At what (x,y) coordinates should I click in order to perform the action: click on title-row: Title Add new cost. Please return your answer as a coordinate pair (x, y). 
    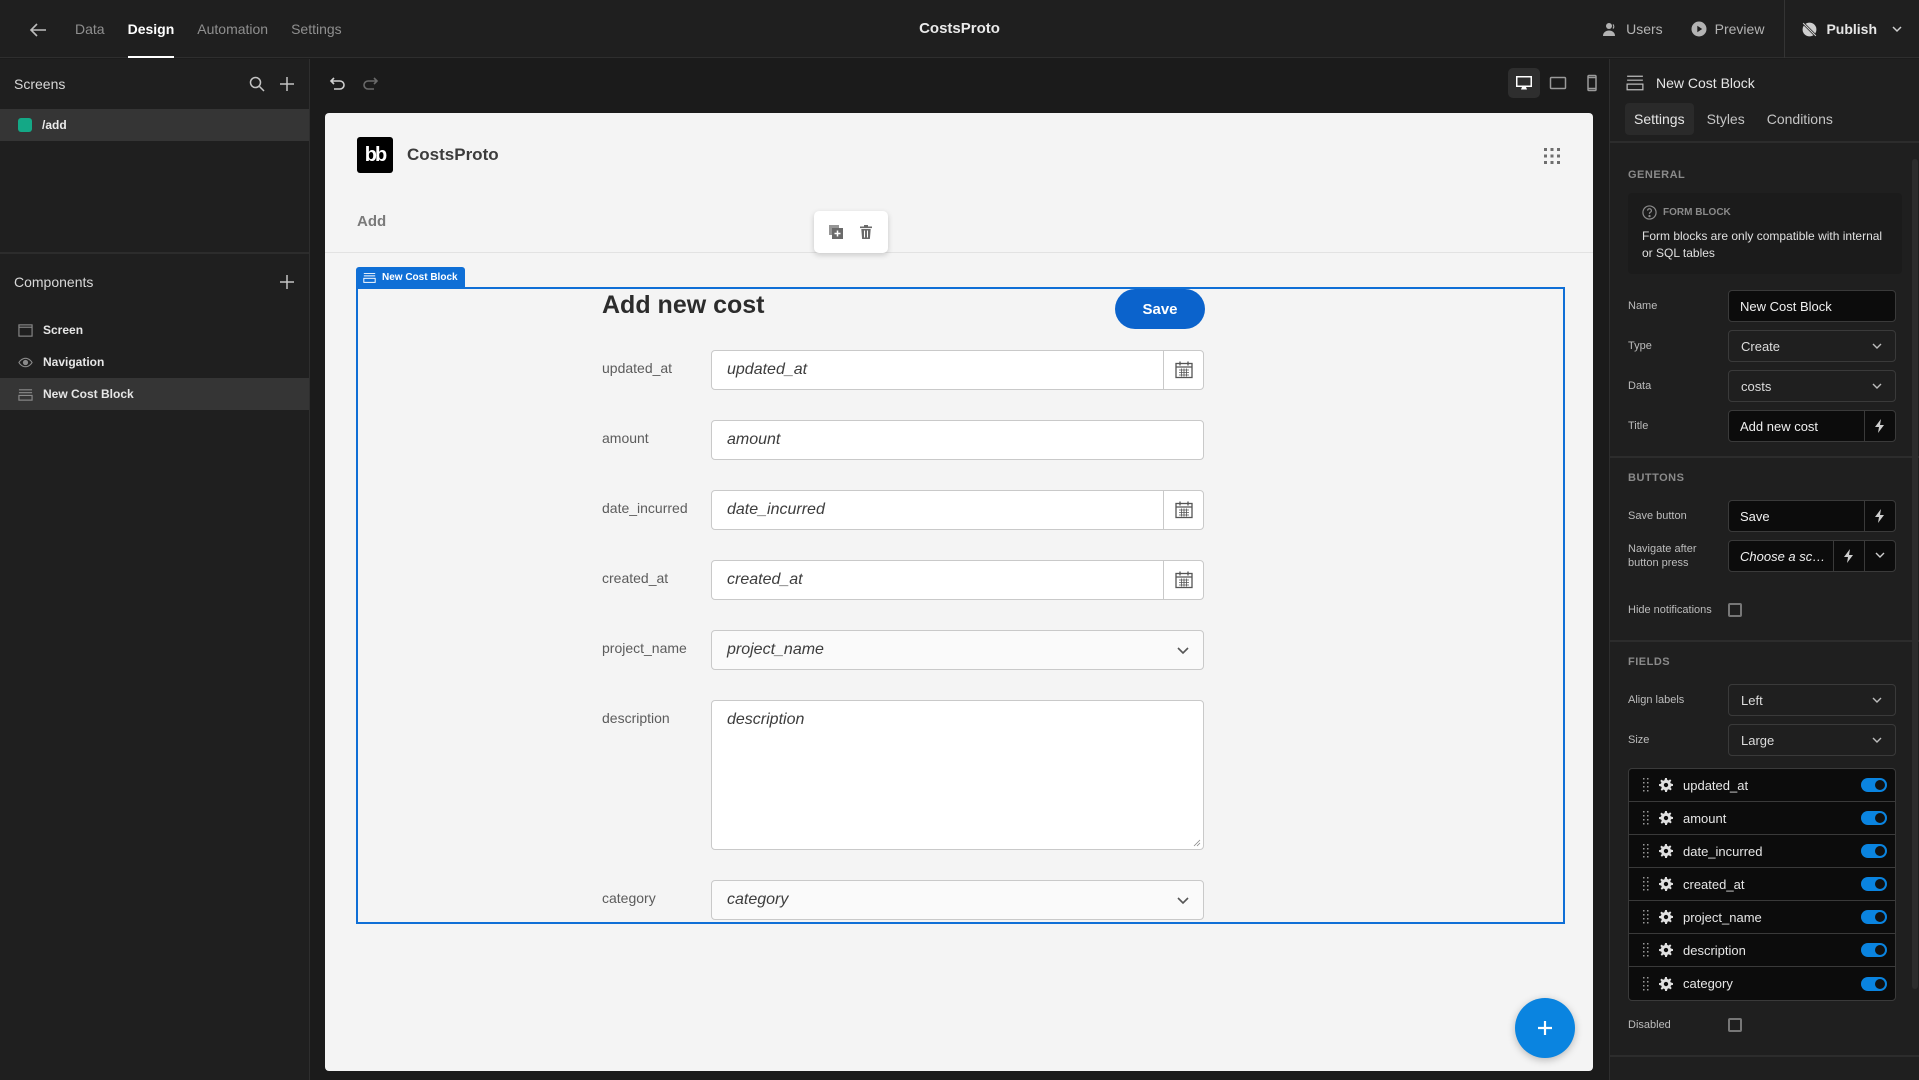
    Looking at the image, I should click on (1765, 426).